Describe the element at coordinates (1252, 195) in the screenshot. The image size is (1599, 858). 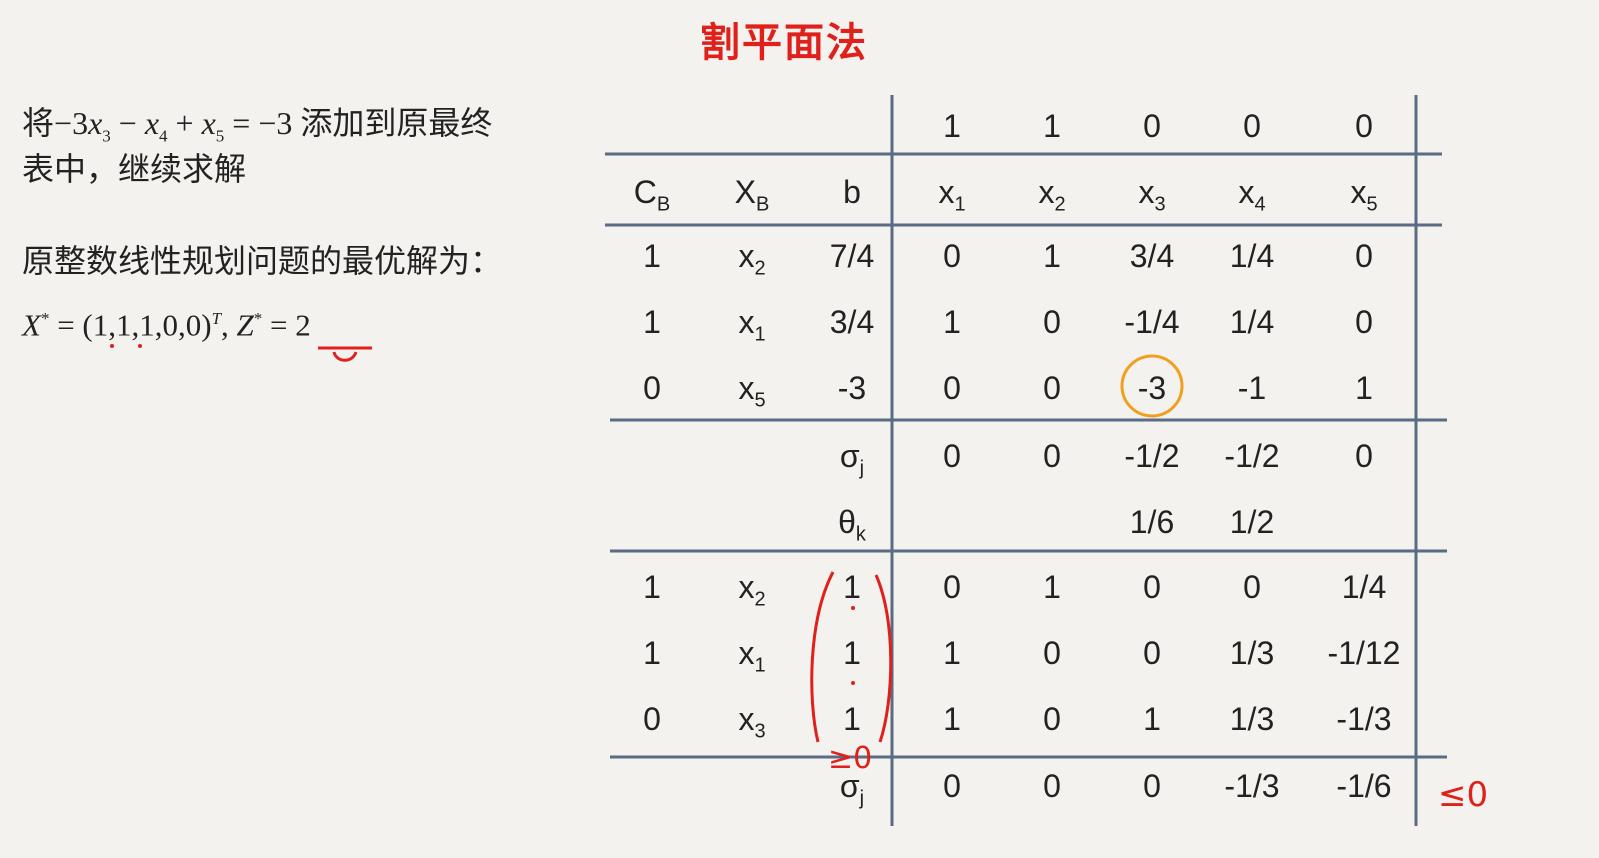
I see `column-header: x4` at that location.